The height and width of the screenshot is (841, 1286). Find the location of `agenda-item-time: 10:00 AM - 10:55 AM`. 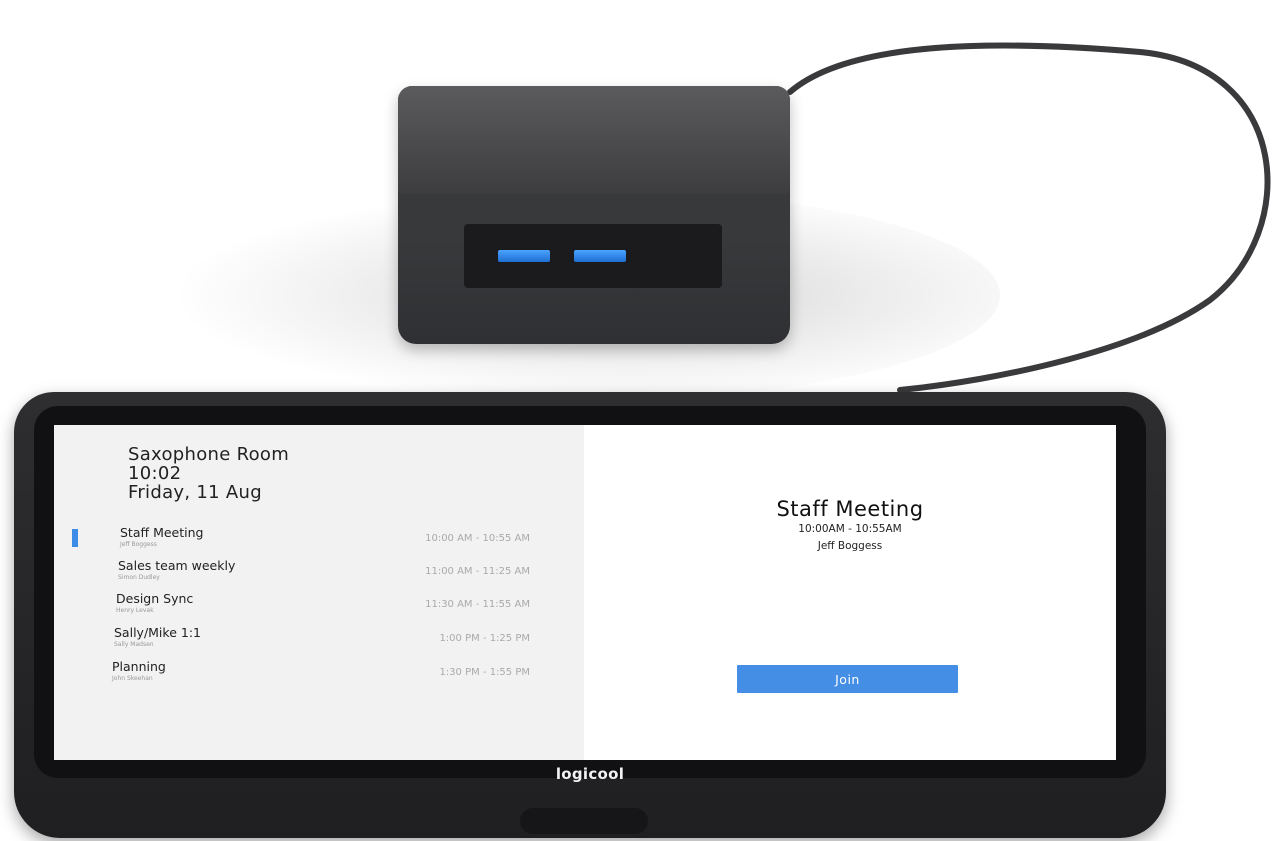

agenda-item-time: 10:00 AM - 10:55 AM is located at coordinates (477, 538).